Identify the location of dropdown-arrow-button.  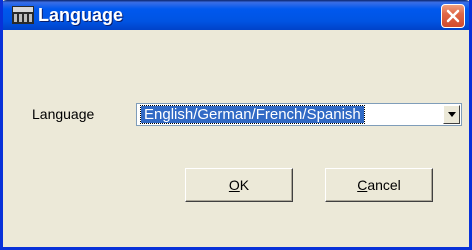
(451, 114).